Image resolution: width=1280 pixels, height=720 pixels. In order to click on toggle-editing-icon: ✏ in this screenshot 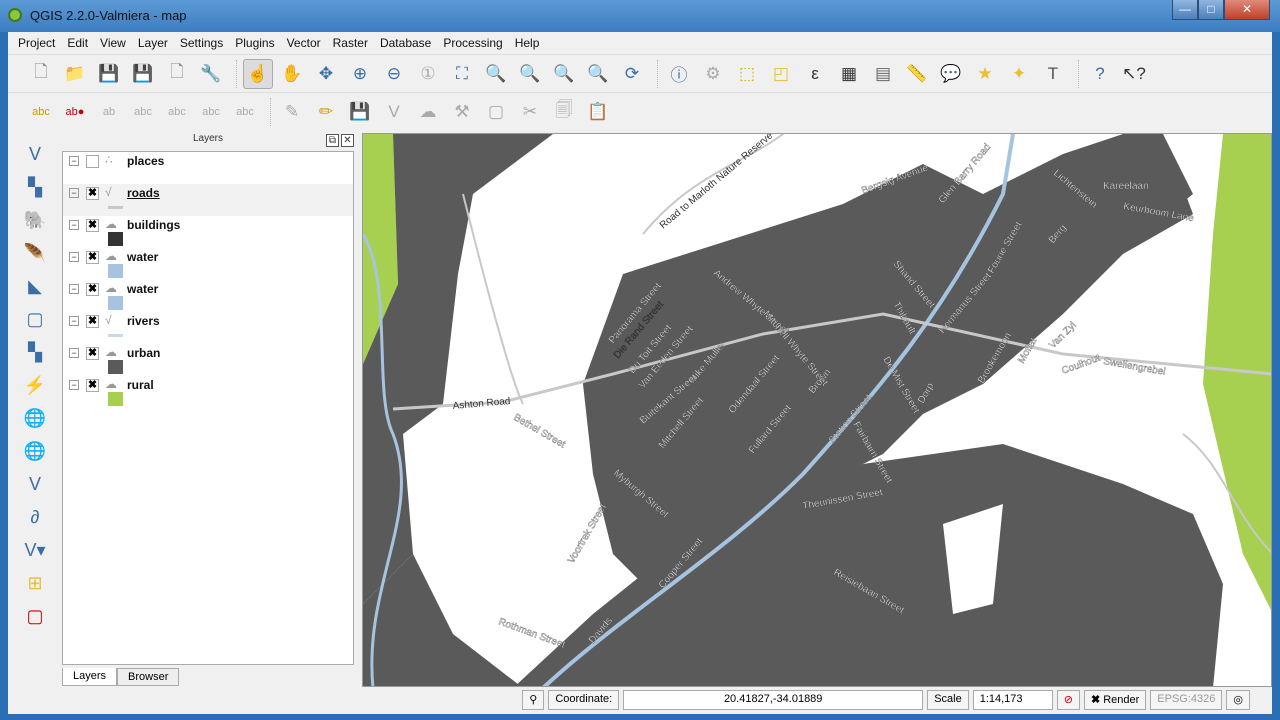, I will do `click(326, 112)`.